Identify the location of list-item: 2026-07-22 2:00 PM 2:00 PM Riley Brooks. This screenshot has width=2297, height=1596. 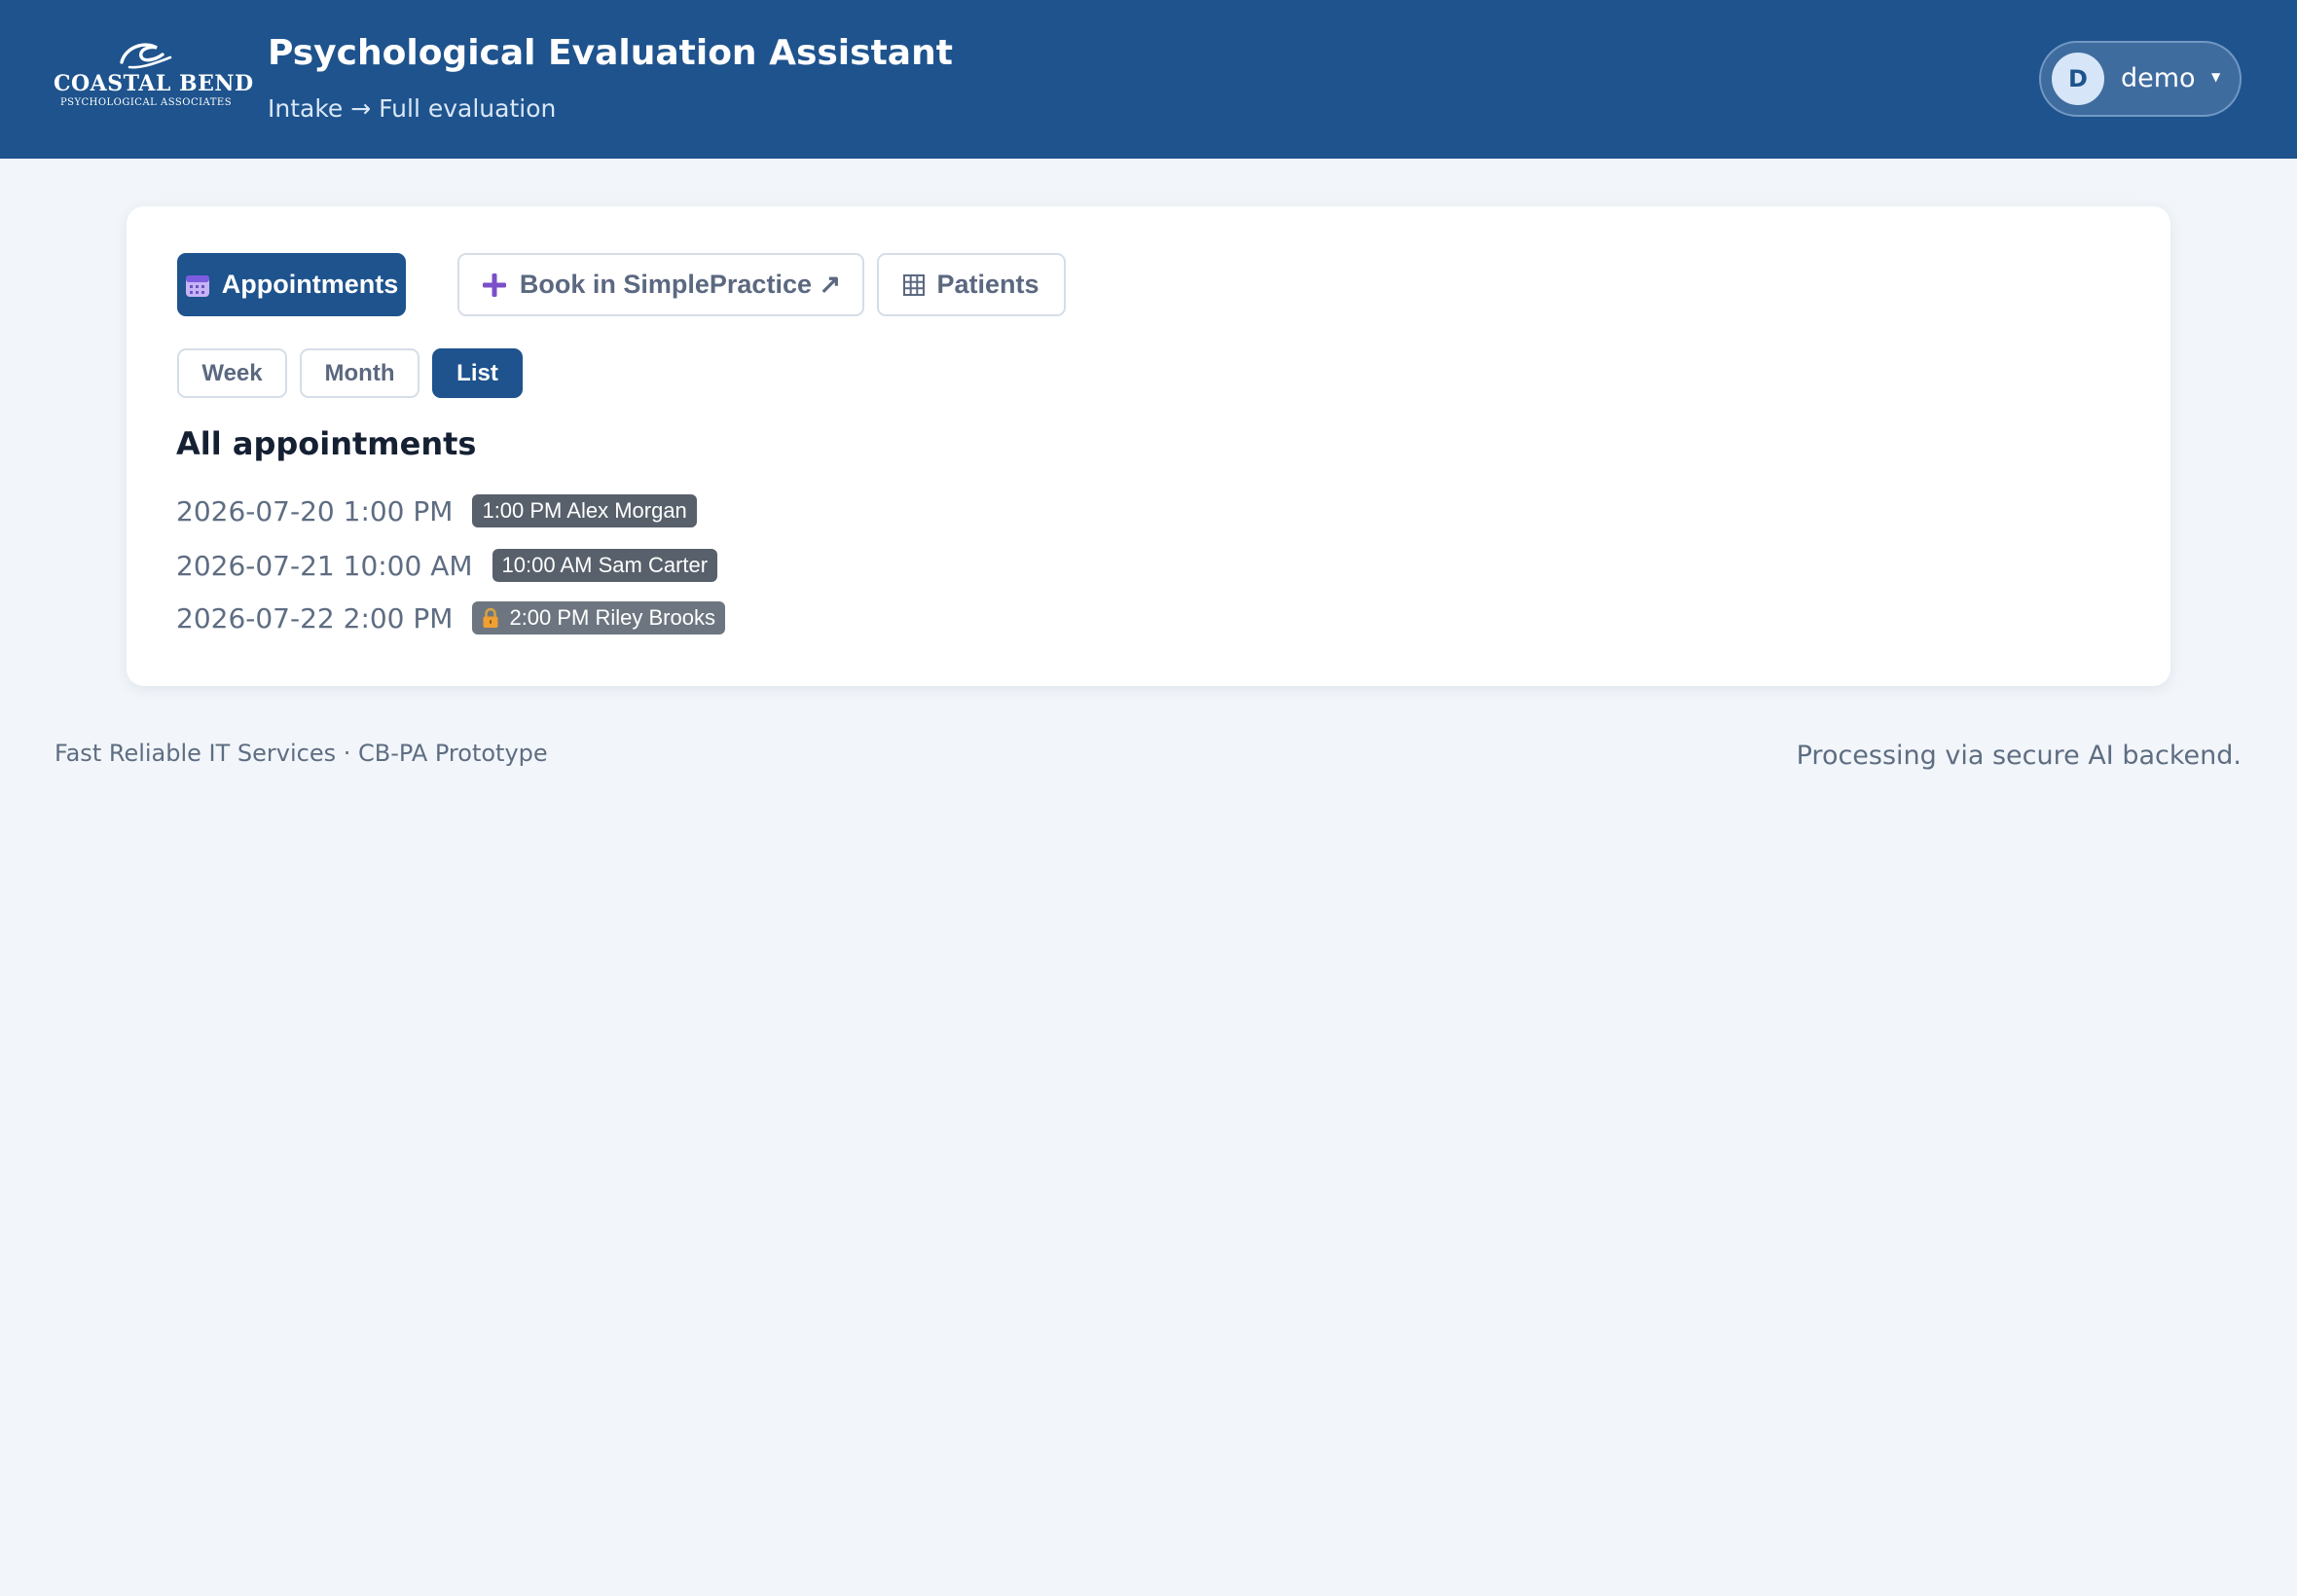
(450, 617).